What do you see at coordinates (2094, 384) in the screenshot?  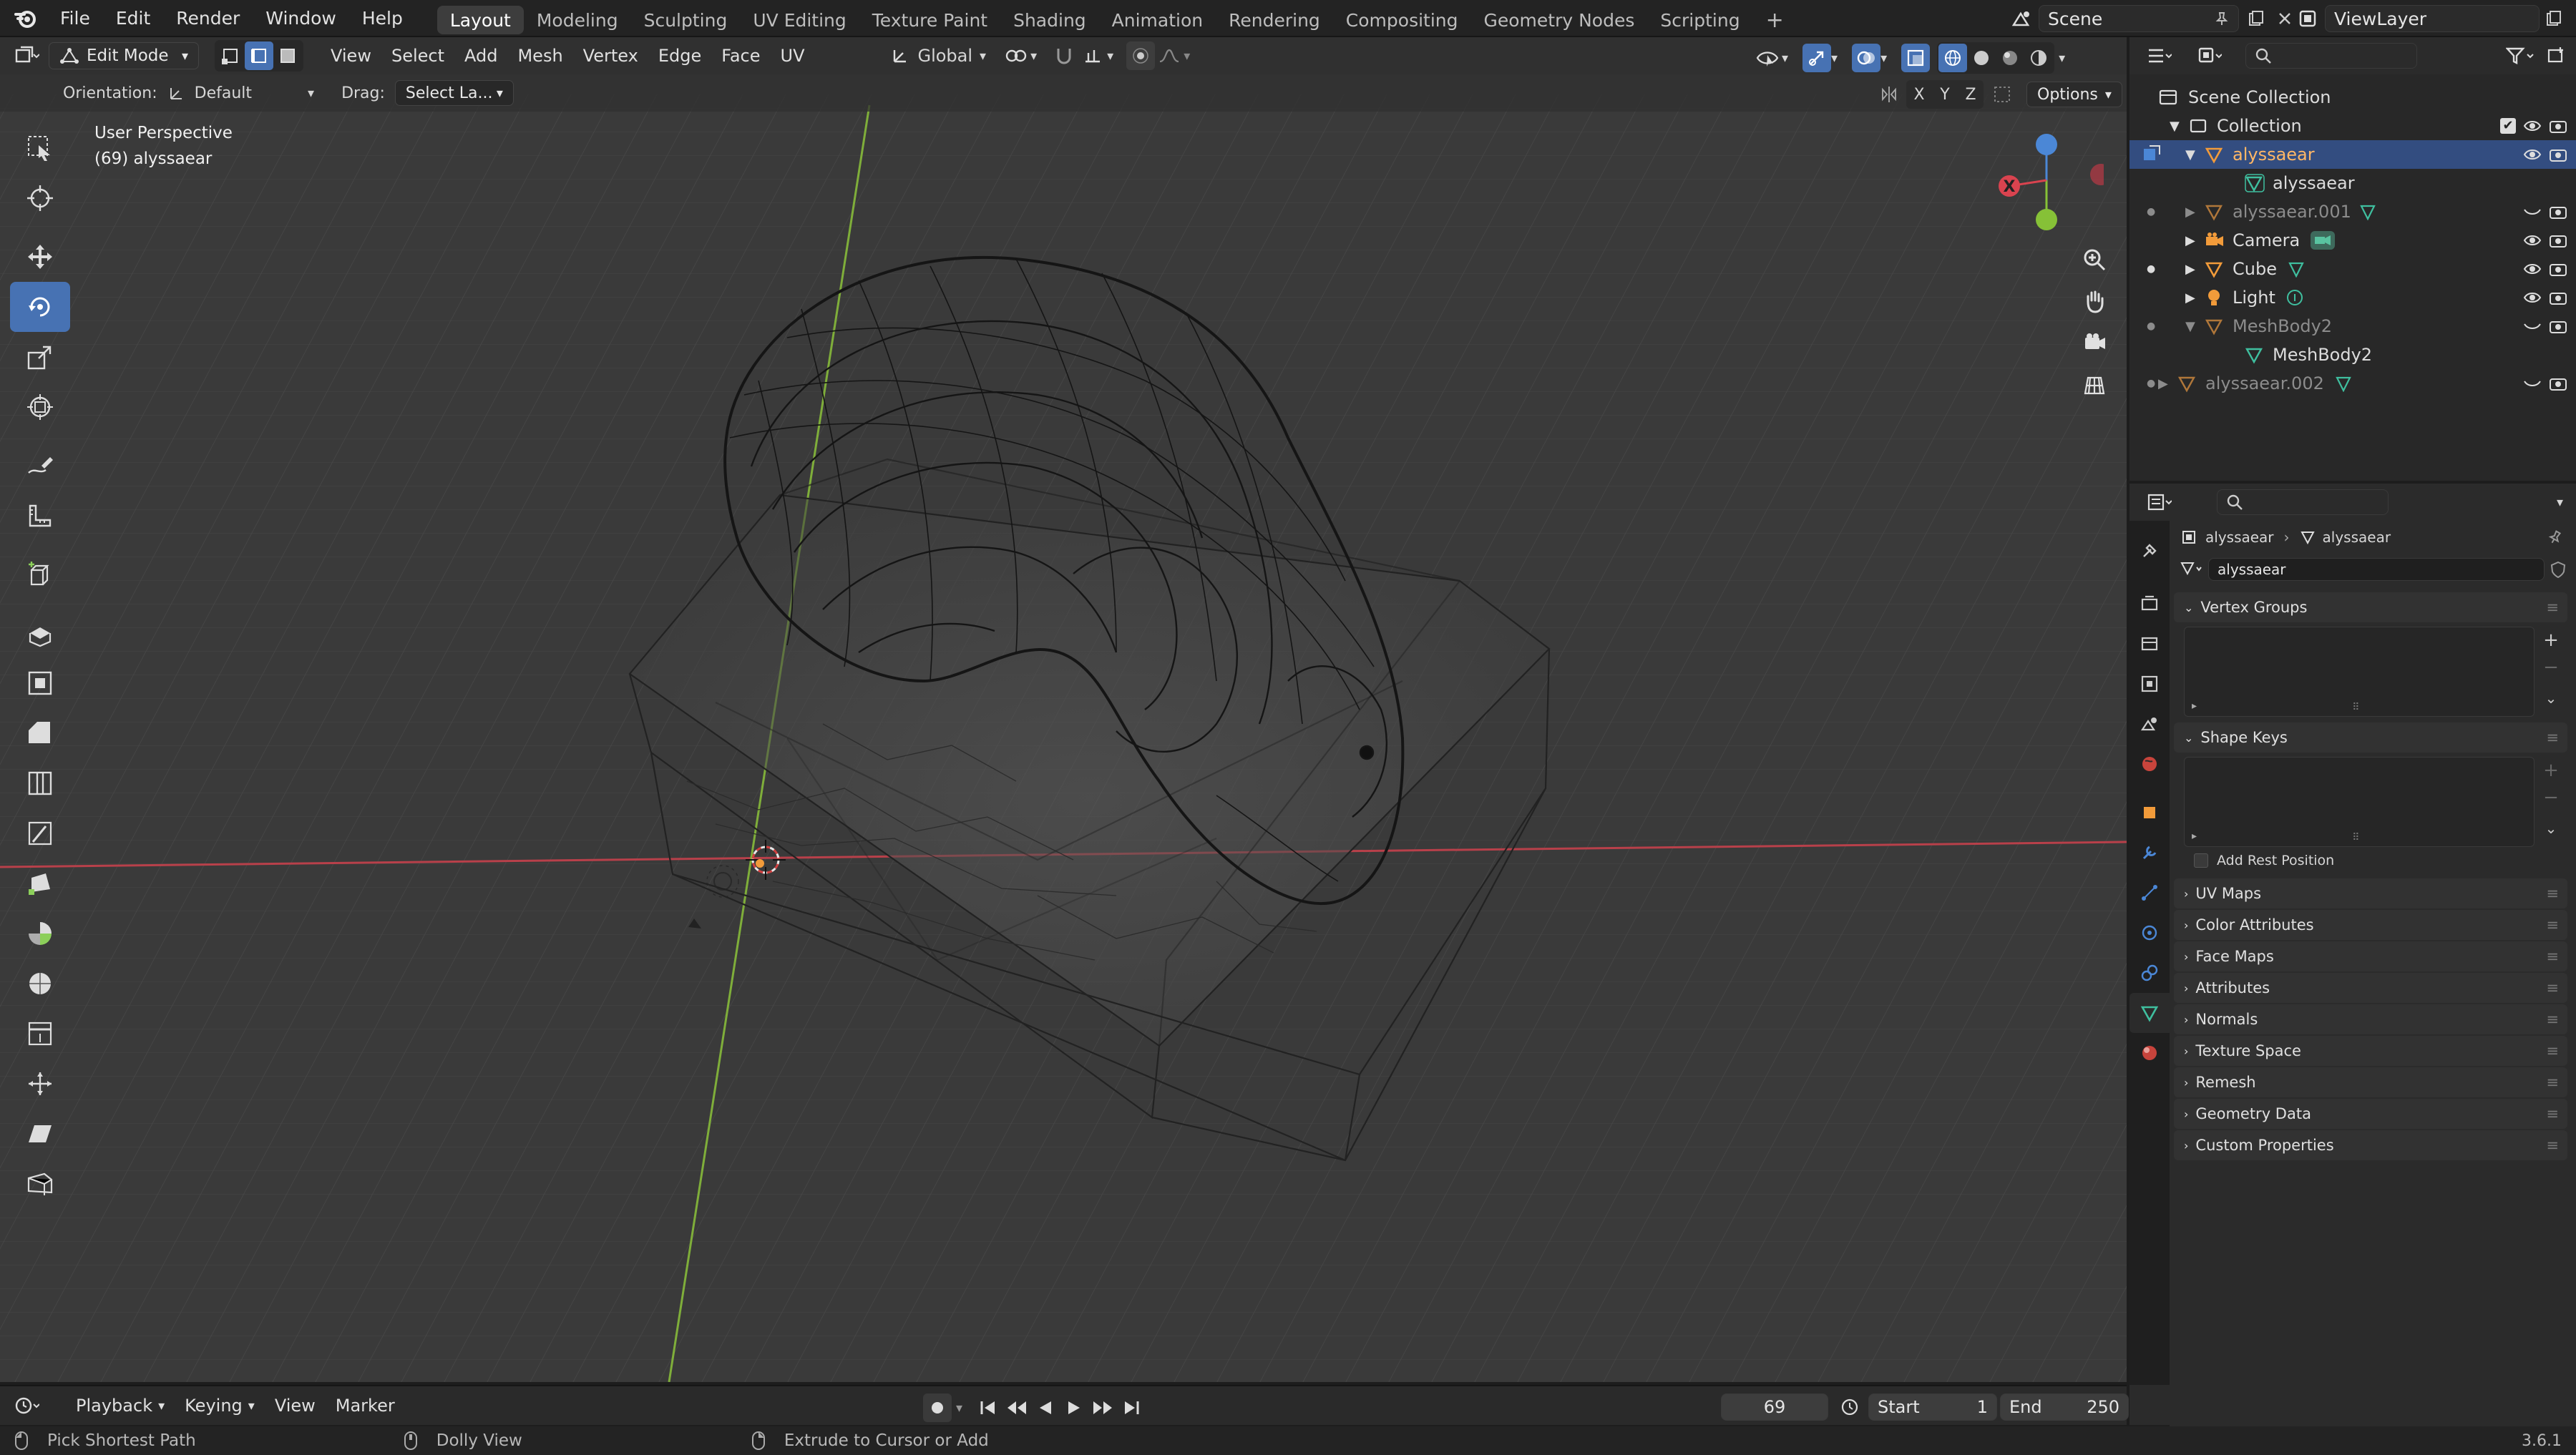 I see `ortho-toggle-icon` at bounding box center [2094, 384].